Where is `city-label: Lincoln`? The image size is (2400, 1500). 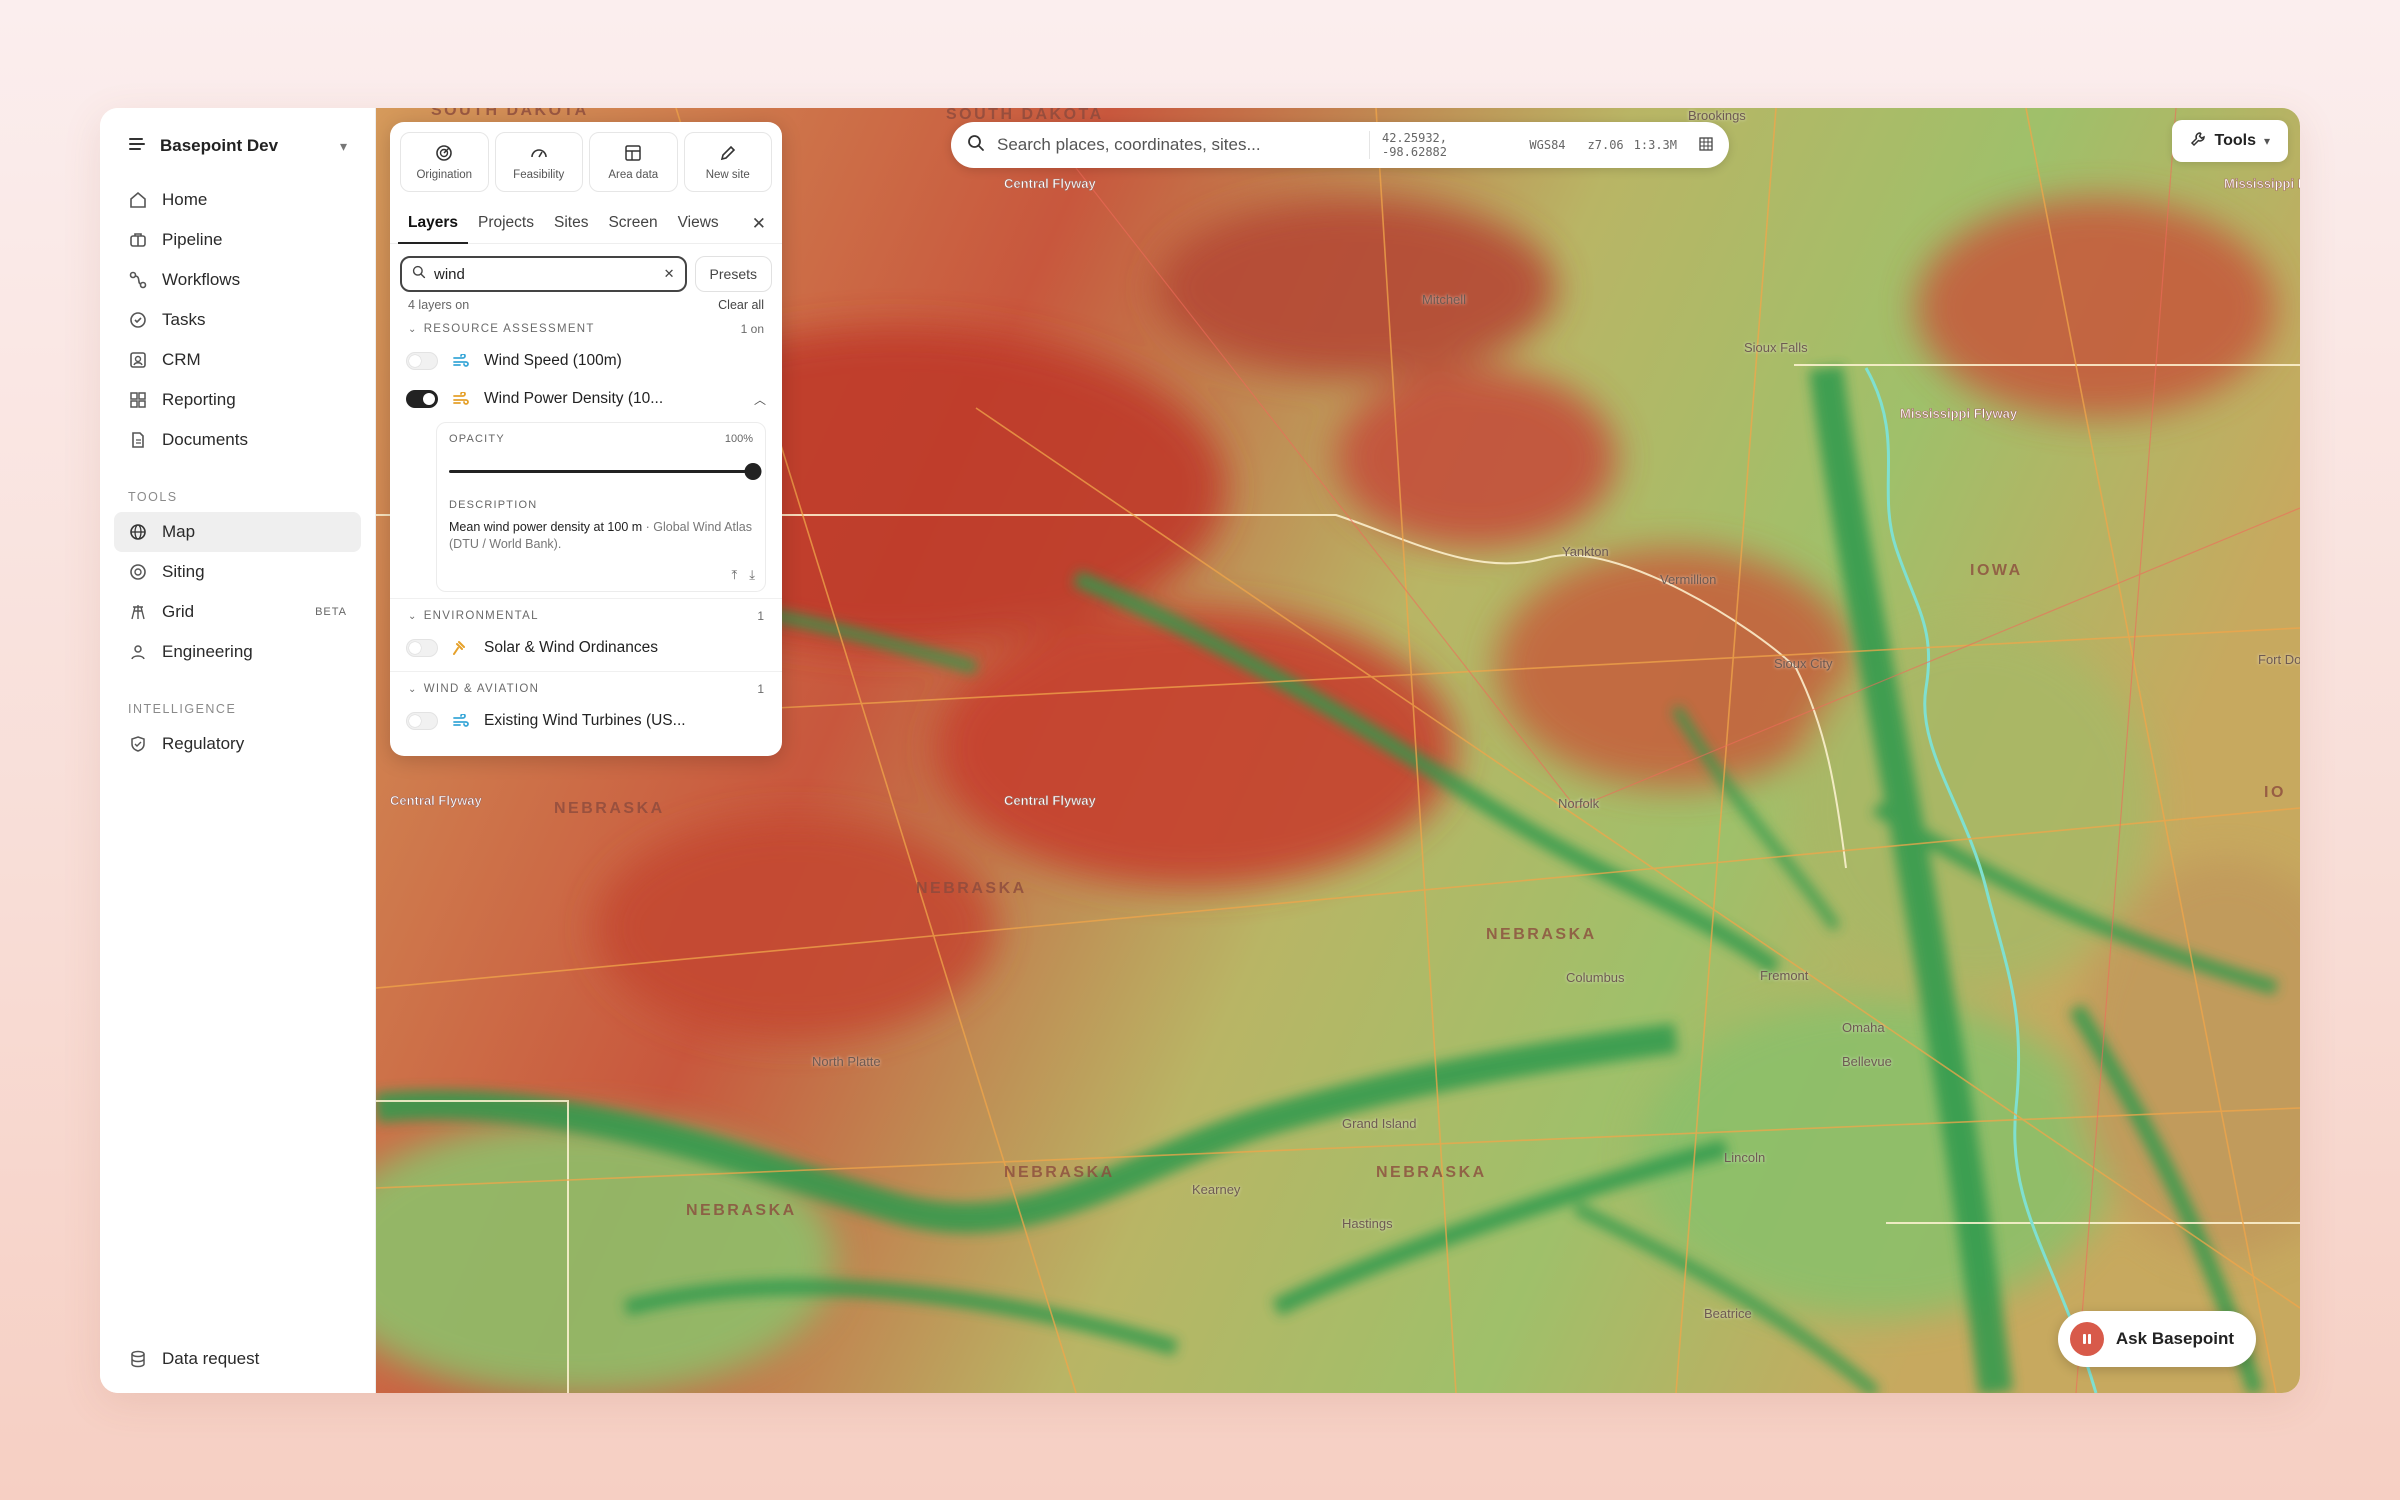 city-label: Lincoln is located at coordinates (1745, 1157).